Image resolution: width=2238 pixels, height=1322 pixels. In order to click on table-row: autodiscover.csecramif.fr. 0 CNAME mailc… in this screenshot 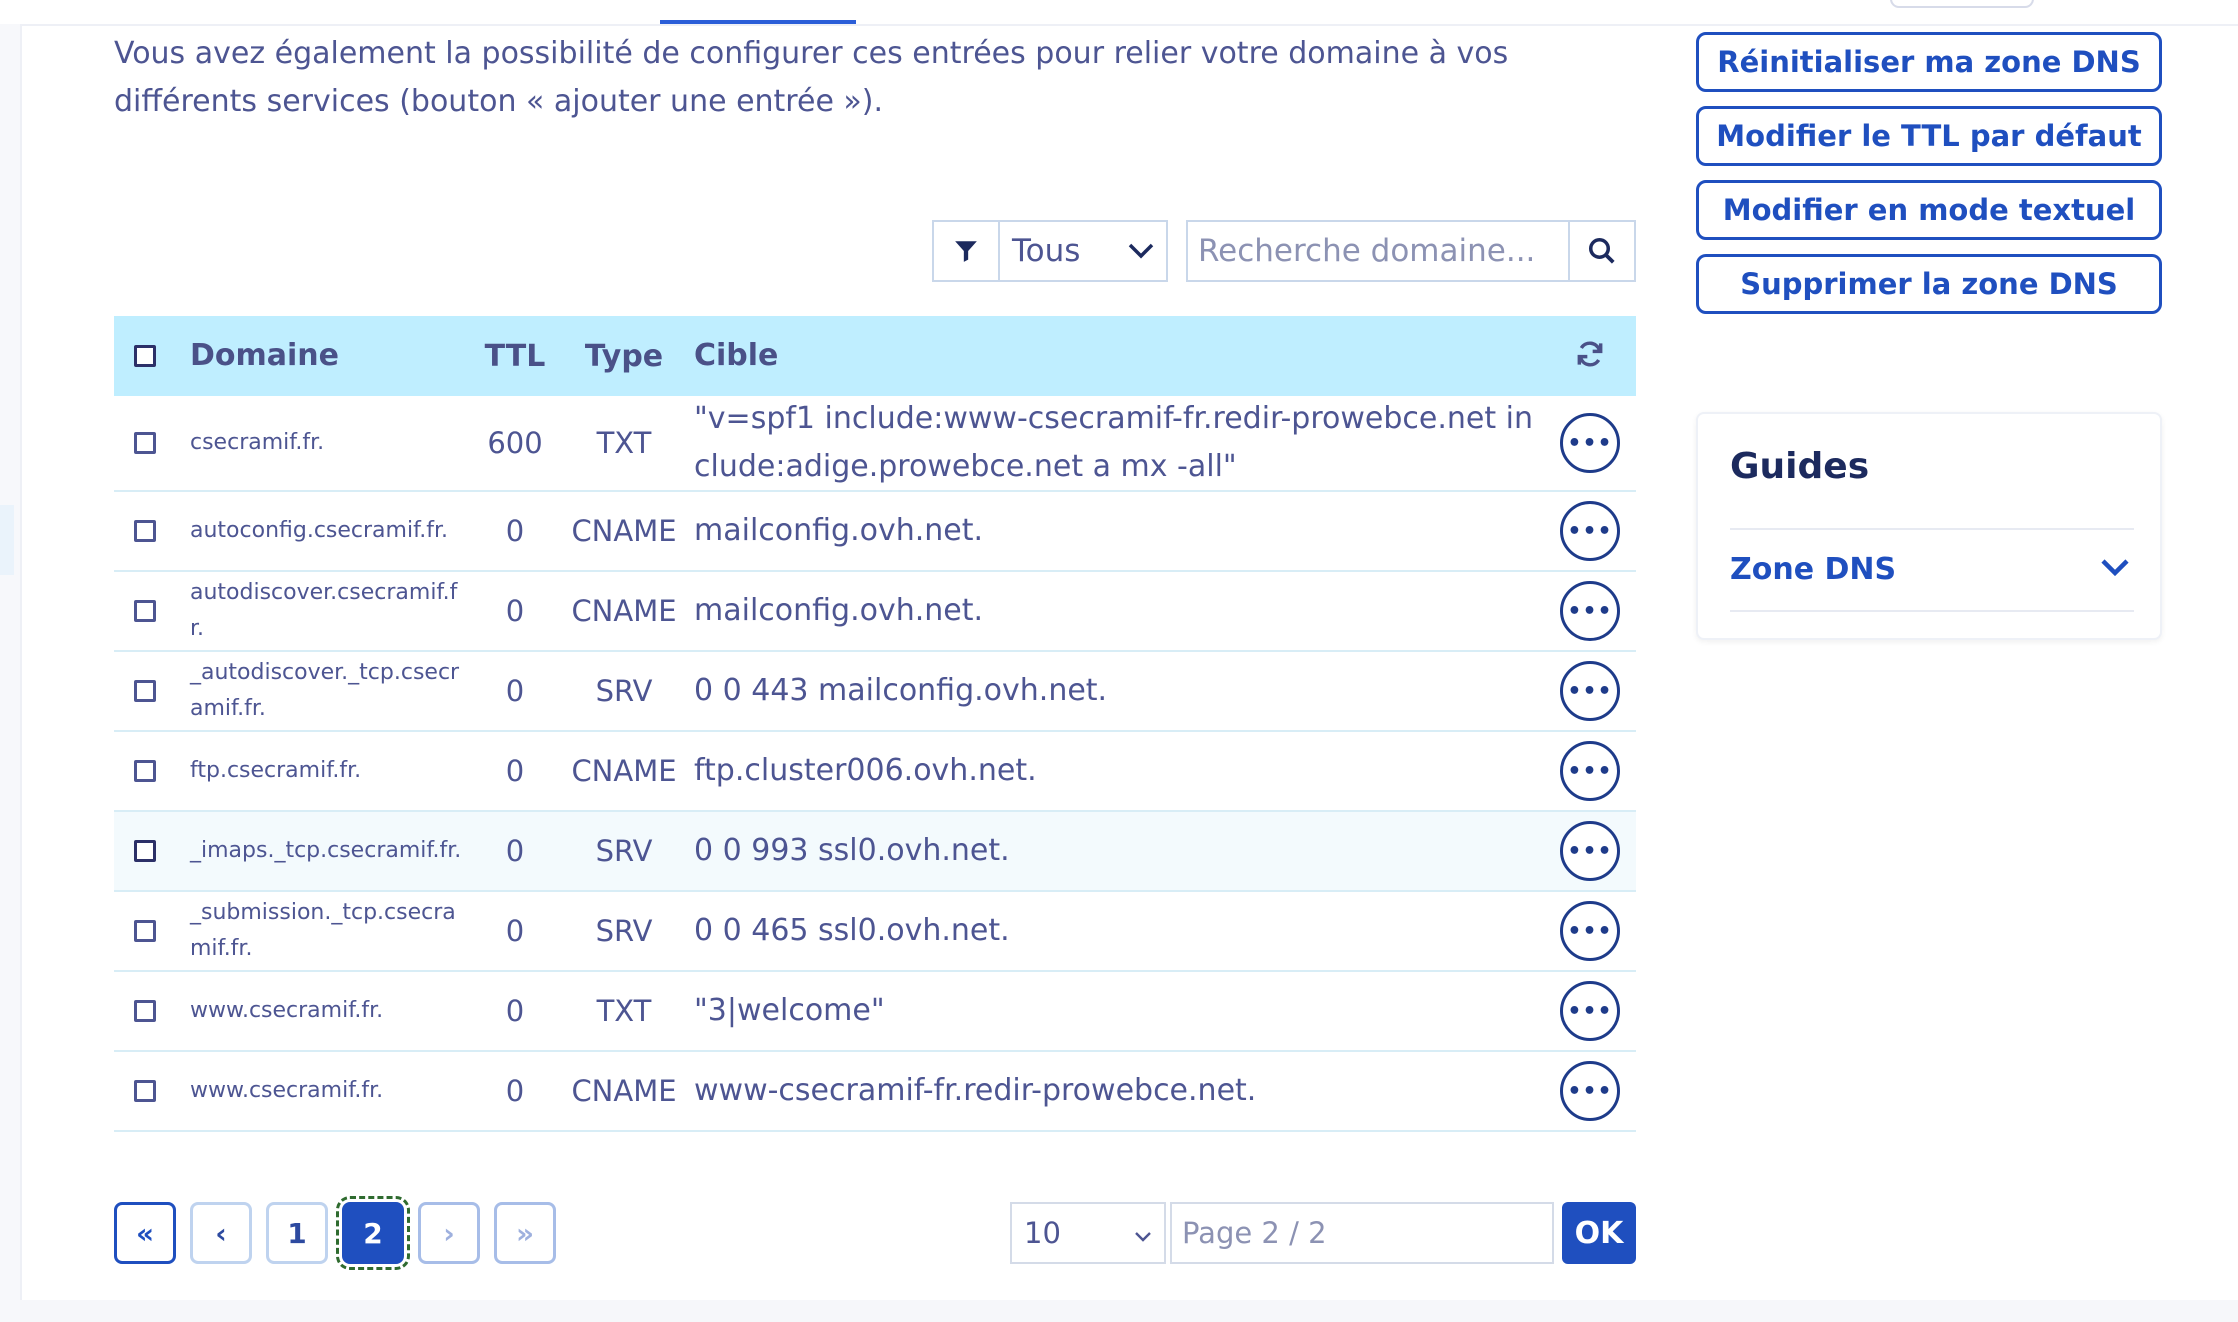, I will do `click(875, 612)`.